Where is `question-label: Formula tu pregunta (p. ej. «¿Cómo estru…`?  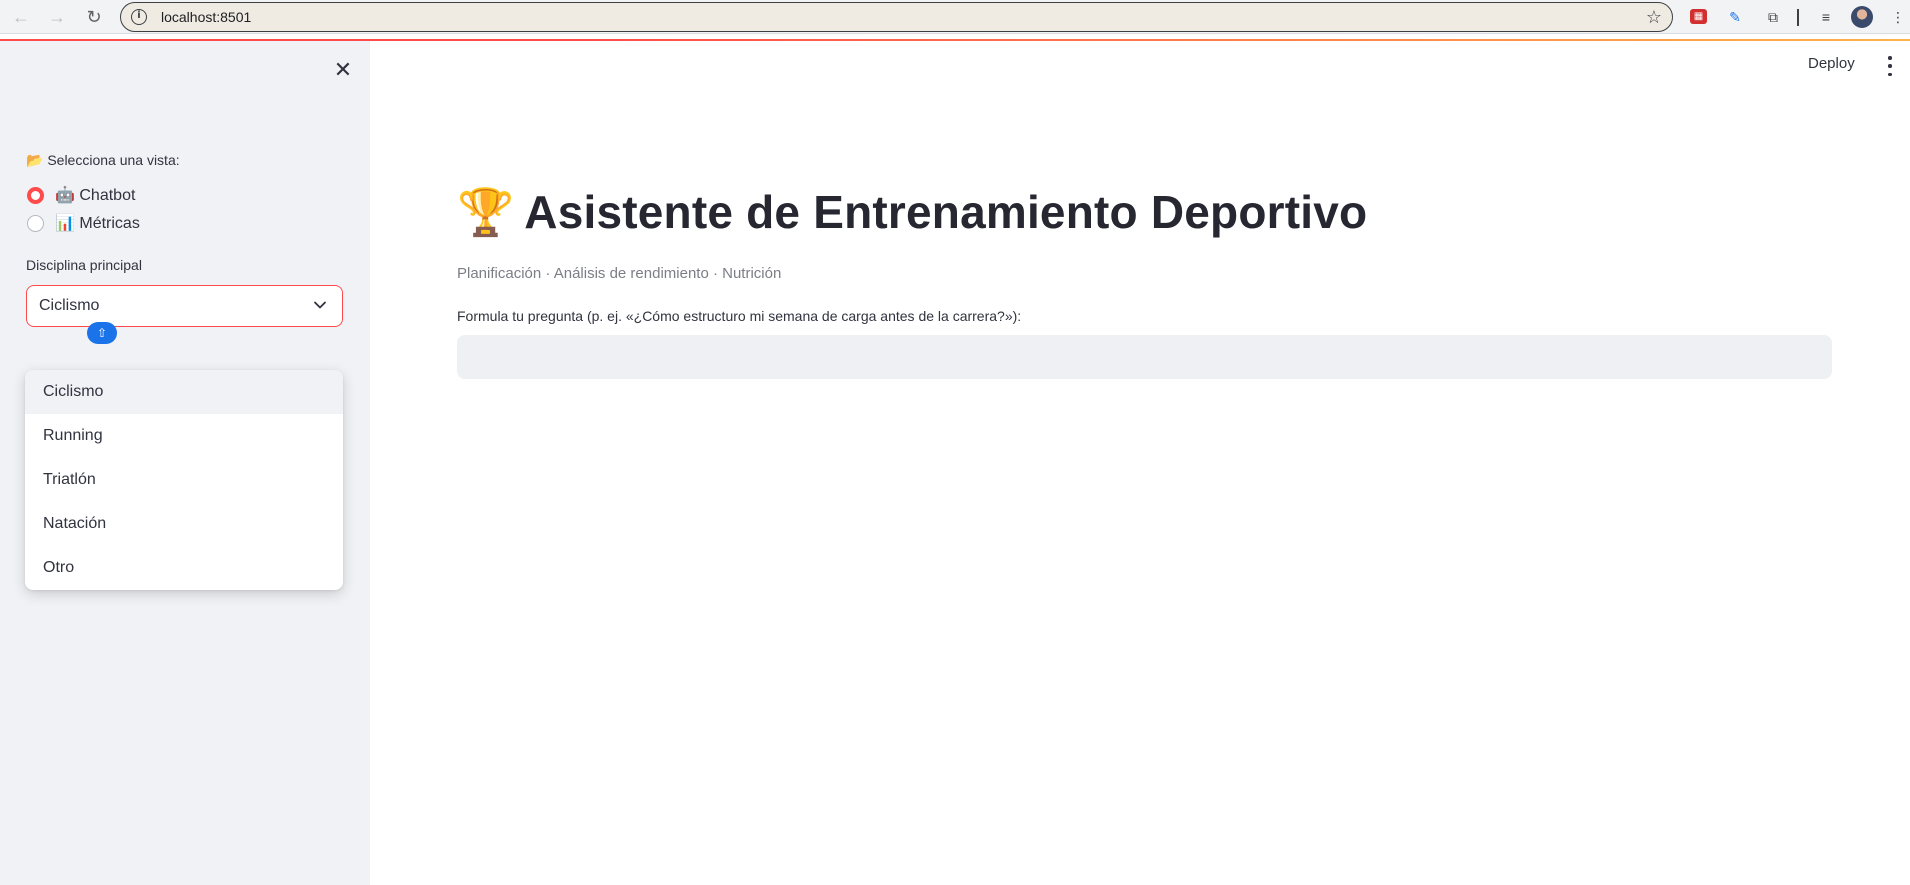 question-label: Formula tu pregunta (p. ej. «¿Cómo estru… is located at coordinates (739, 316).